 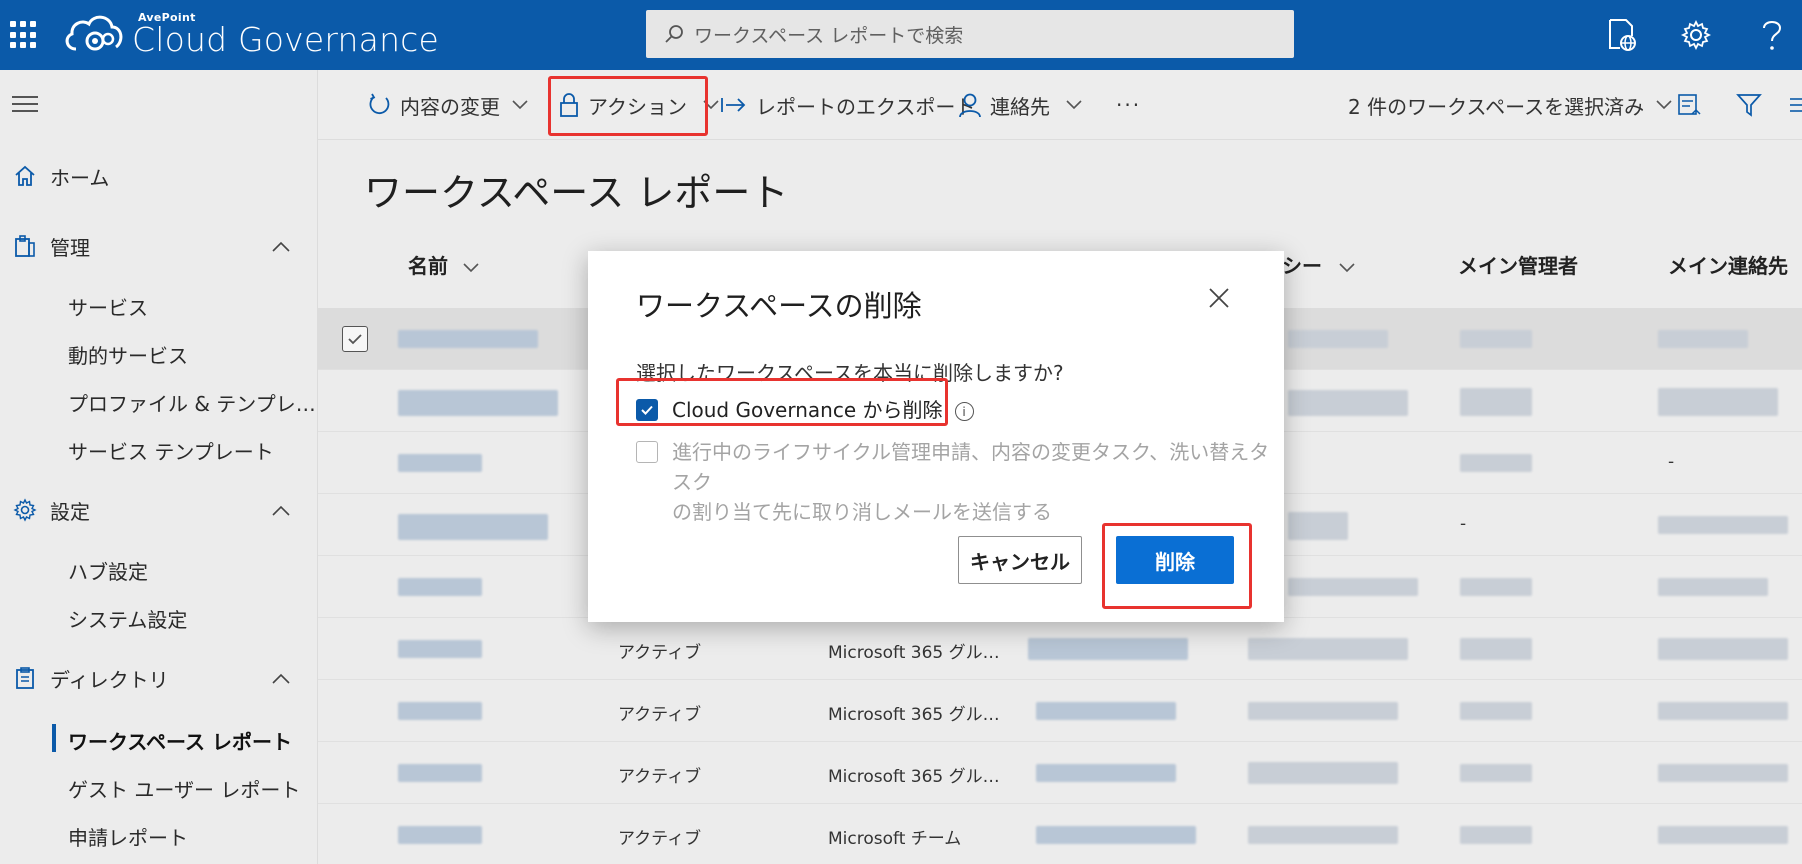 I want to click on column-header-primary-admin: メイン管理者, so click(x=1518, y=264).